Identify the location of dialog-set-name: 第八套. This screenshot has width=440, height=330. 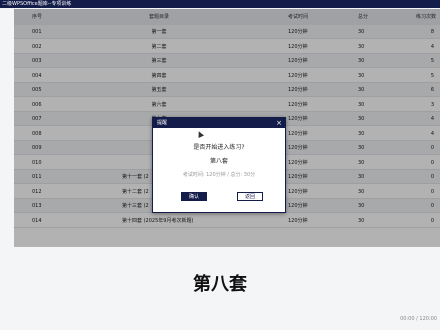
(218, 161).